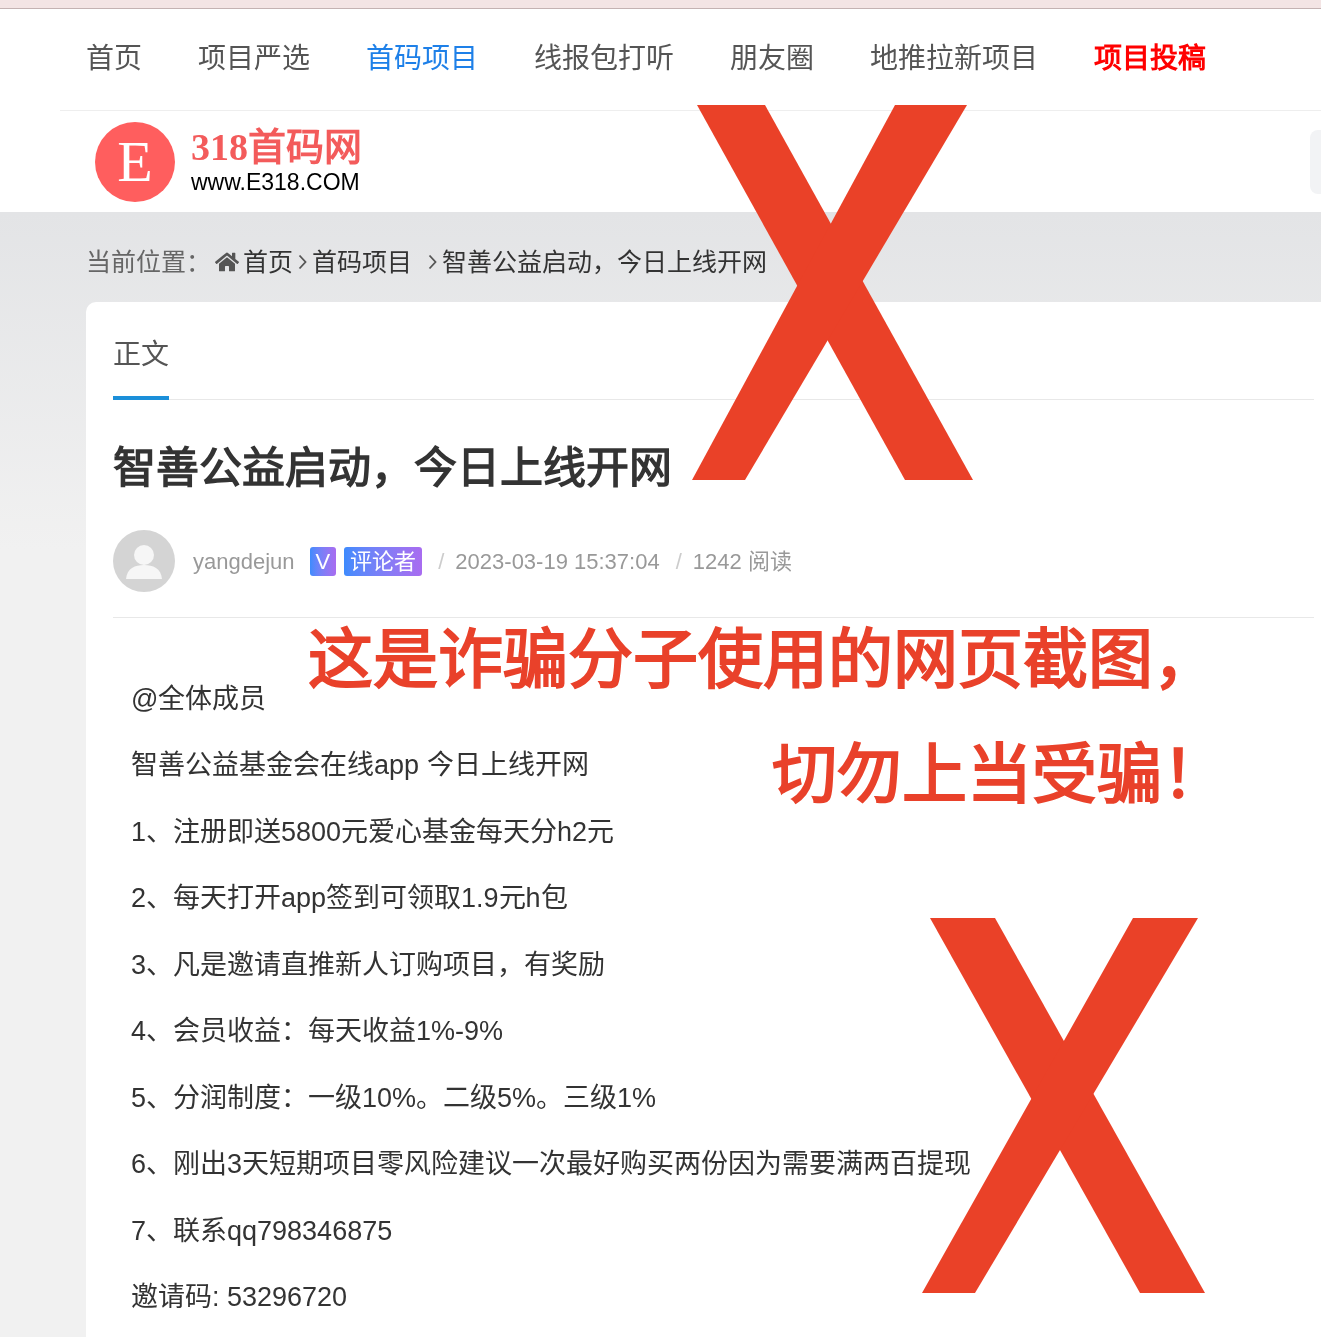 The width and height of the screenshot is (1321, 1337). What do you see at coordinates (551, 1165) in the screenshot?
I see `paragraph: 6、刚出3天短期项目零风险建议一次最好购买两份因为需要满两百提现` at bounding box center [551, 1165].